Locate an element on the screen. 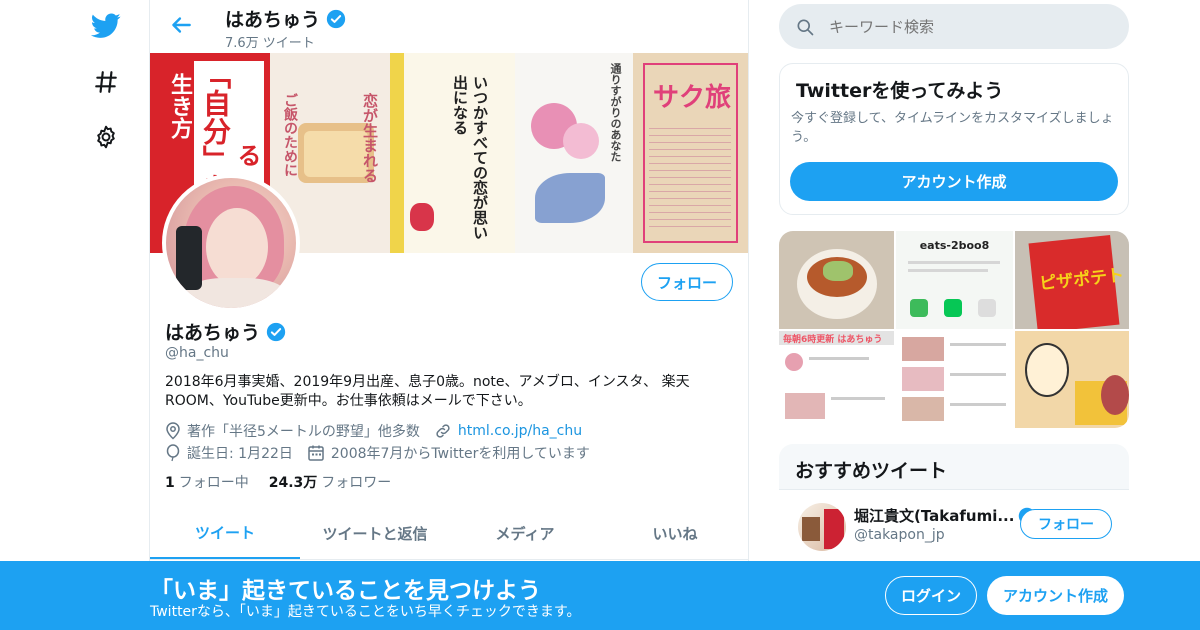  balloon-icon is located at coordinates (173, 453).